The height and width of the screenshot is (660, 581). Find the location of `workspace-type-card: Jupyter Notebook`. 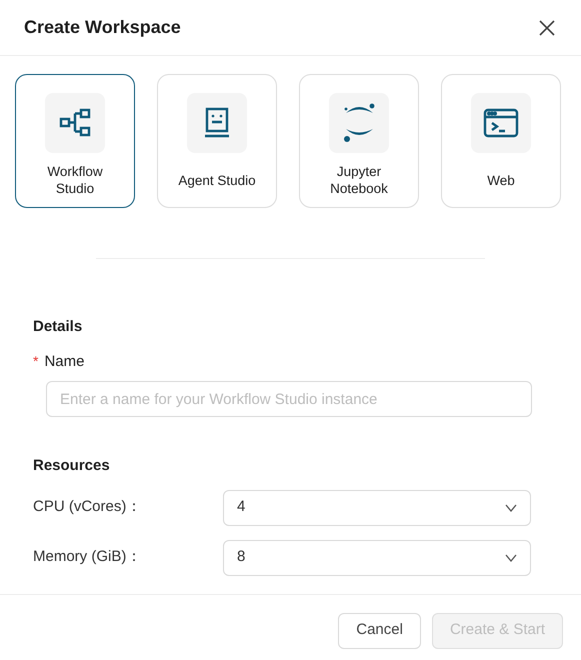

workspace-type-card: Jupyter Notebook is located at coordinates (359, 141).